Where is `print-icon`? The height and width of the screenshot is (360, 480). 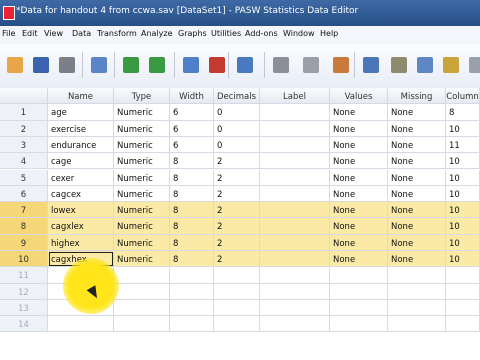 print-icon is located at coordinates (67, 65).